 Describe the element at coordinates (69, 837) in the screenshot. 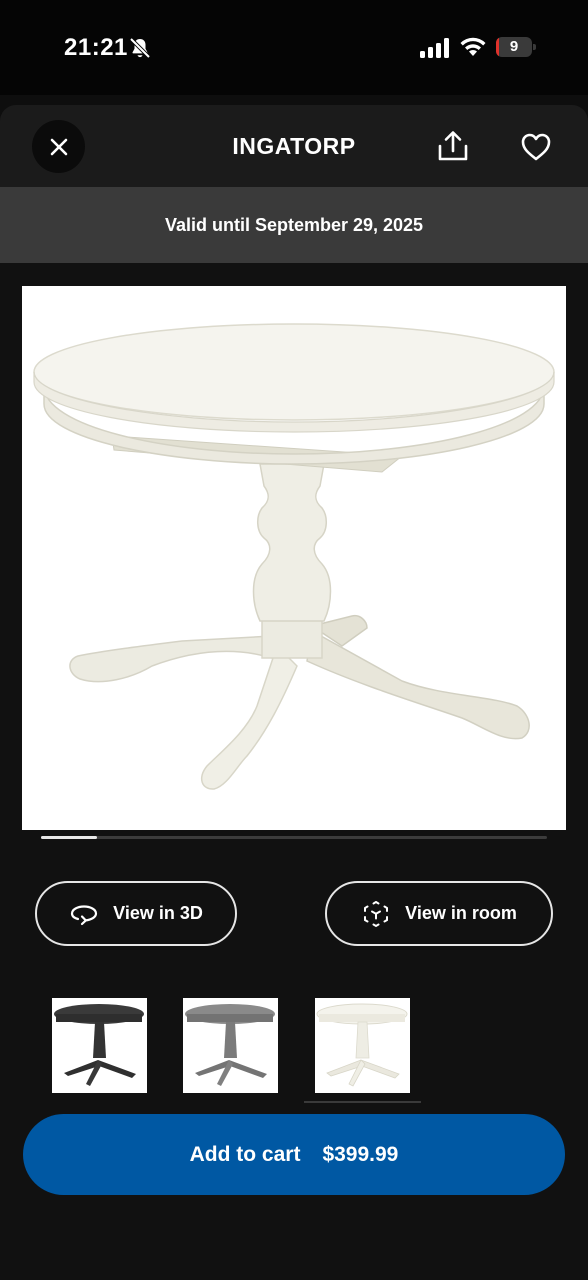

I see `gallery-progress-fill` at that location.